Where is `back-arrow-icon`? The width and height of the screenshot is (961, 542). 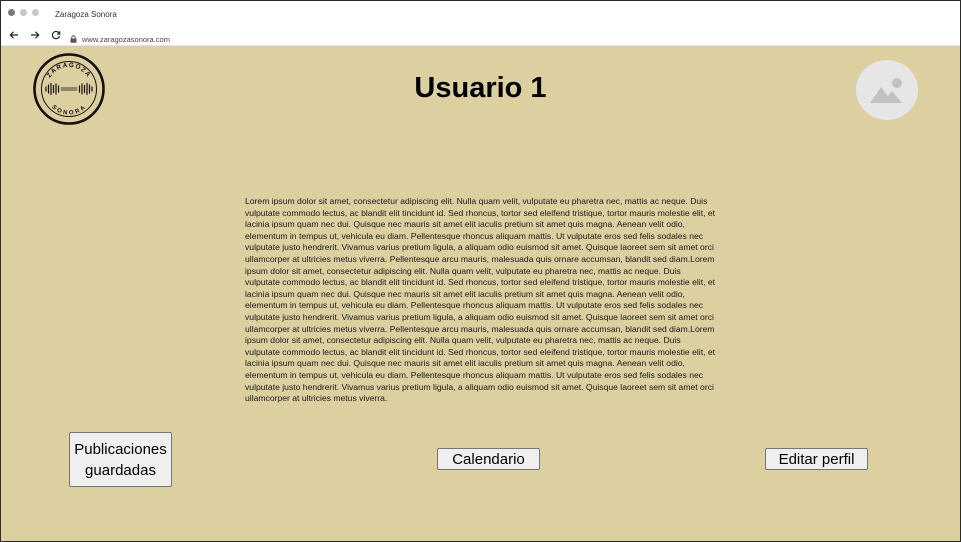
back-arrow-icon is located at coordinates (14, 35).